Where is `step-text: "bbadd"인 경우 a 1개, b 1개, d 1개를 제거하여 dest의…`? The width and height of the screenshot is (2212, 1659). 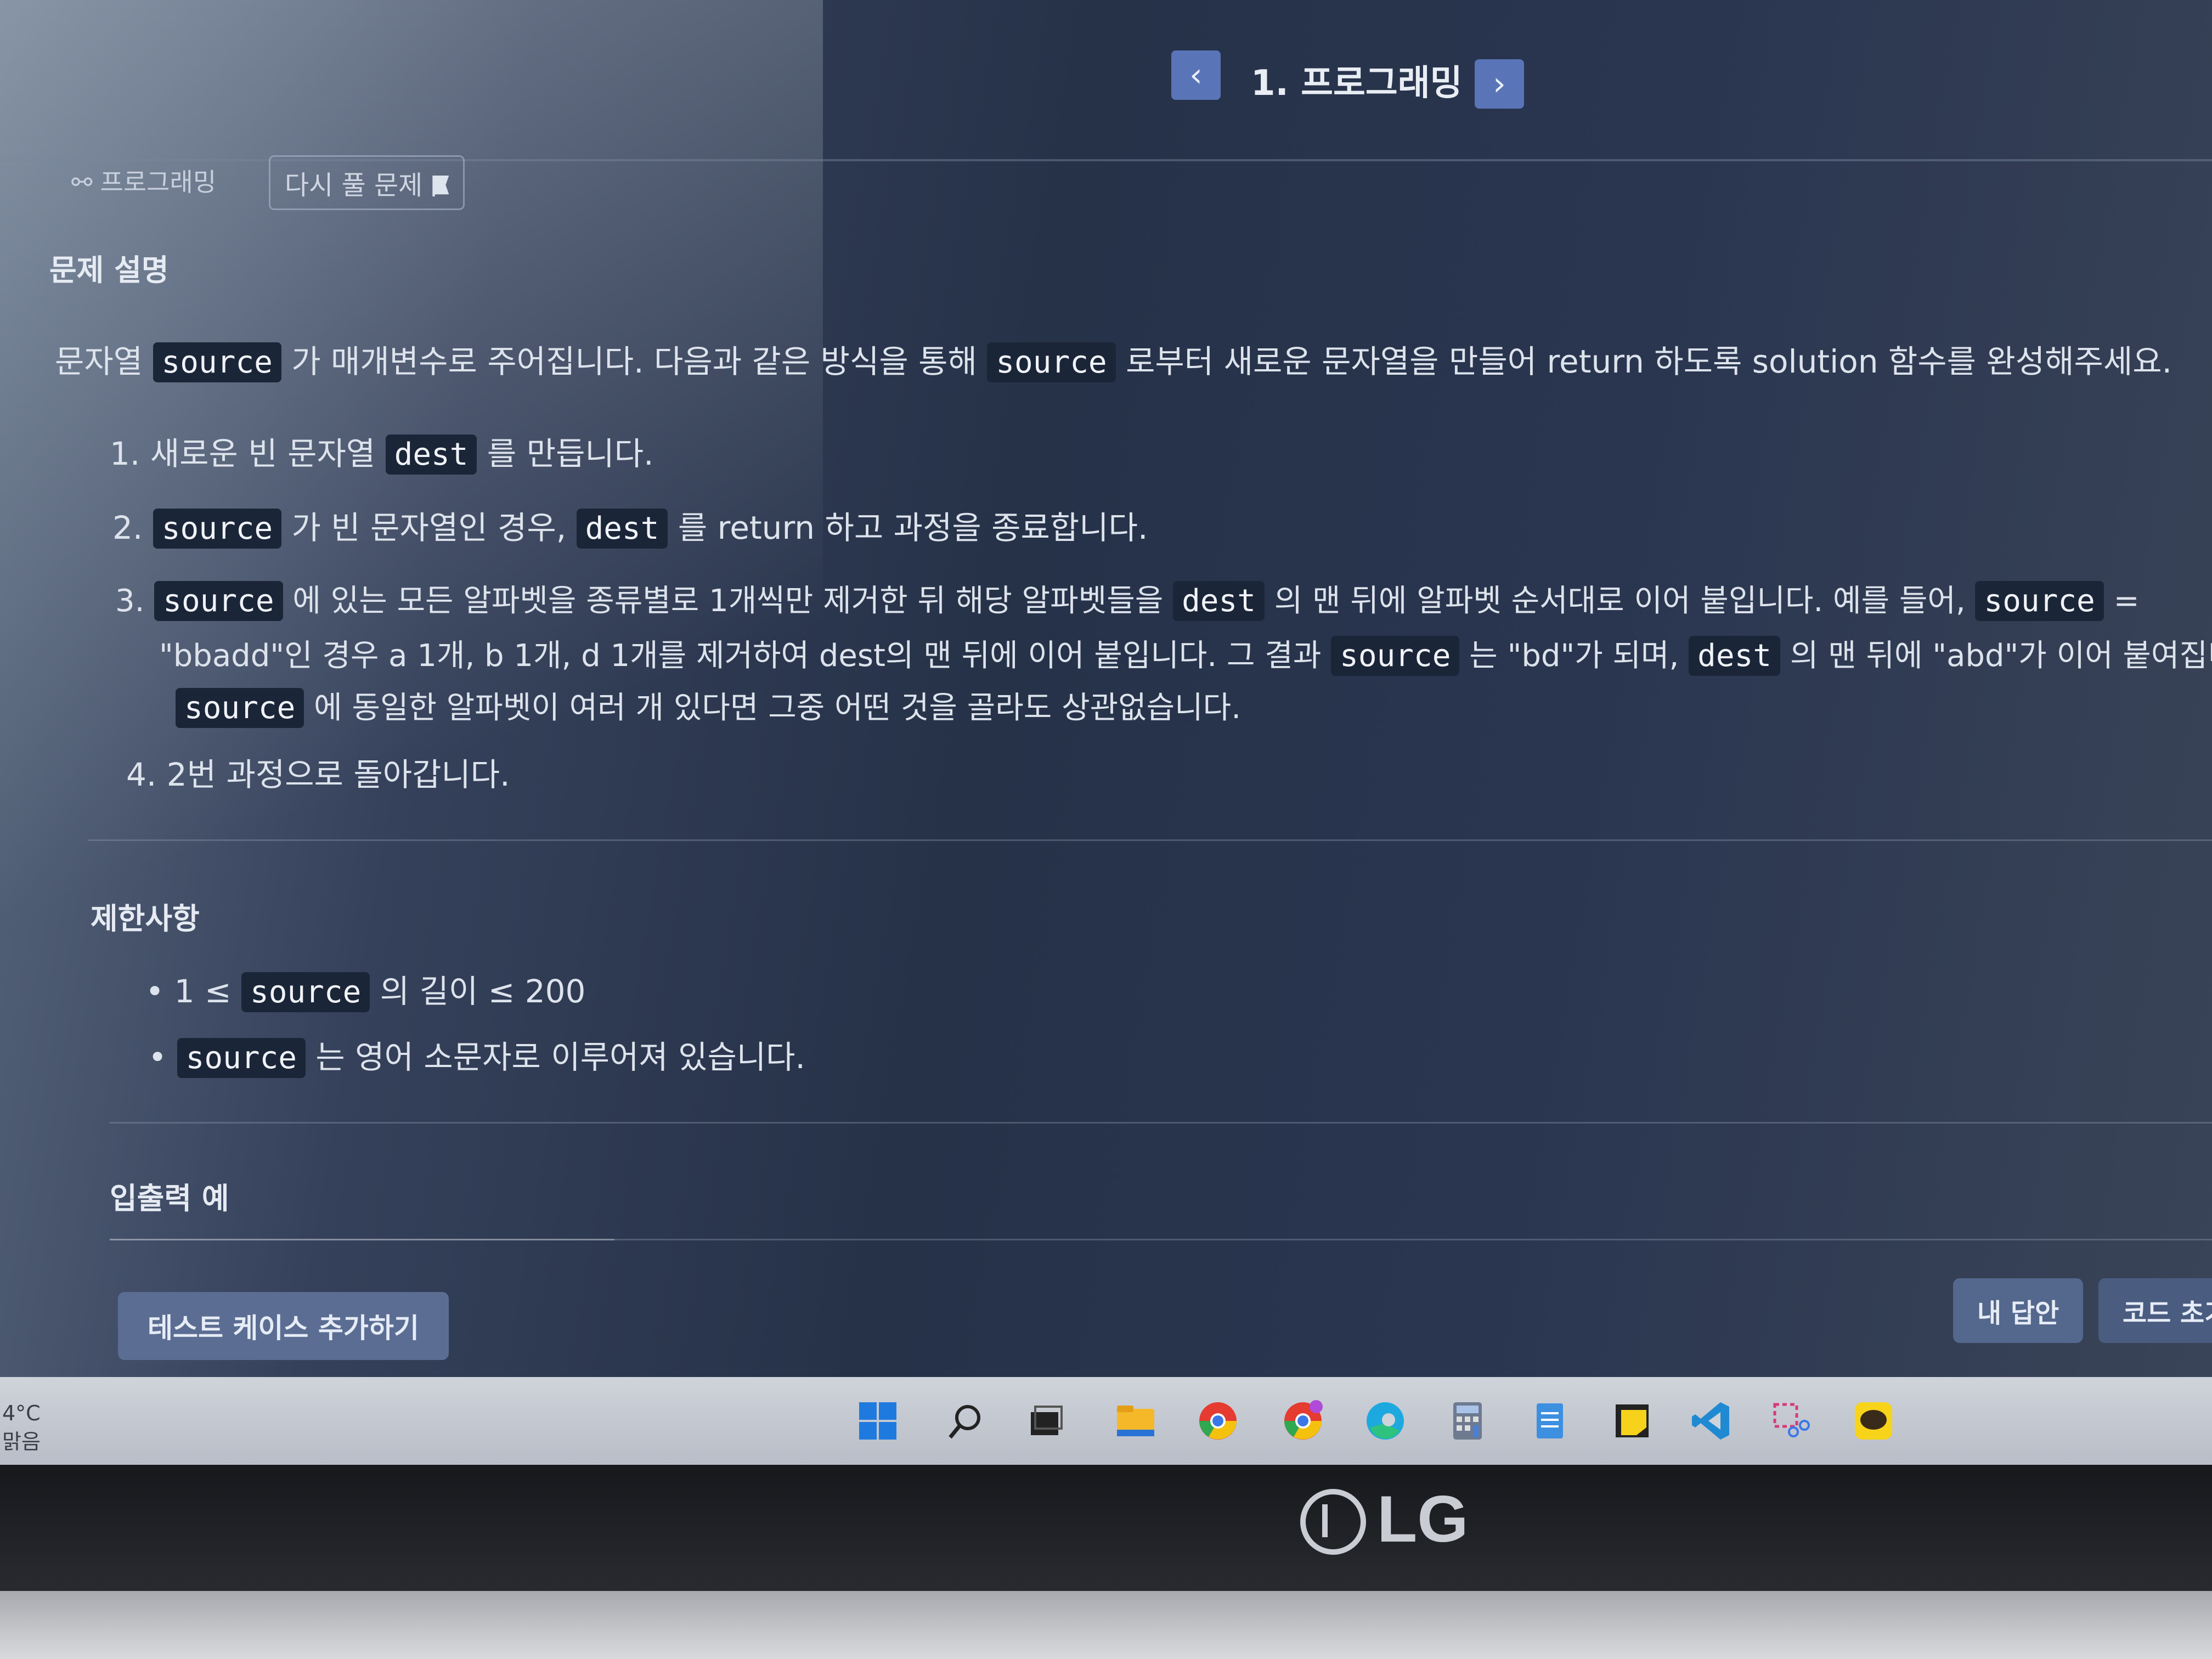 step-text: "bbadd"인 경우 a 1개, b 1개, d 1개를 제거하여 dest의… is located at coordinates (740, 656).